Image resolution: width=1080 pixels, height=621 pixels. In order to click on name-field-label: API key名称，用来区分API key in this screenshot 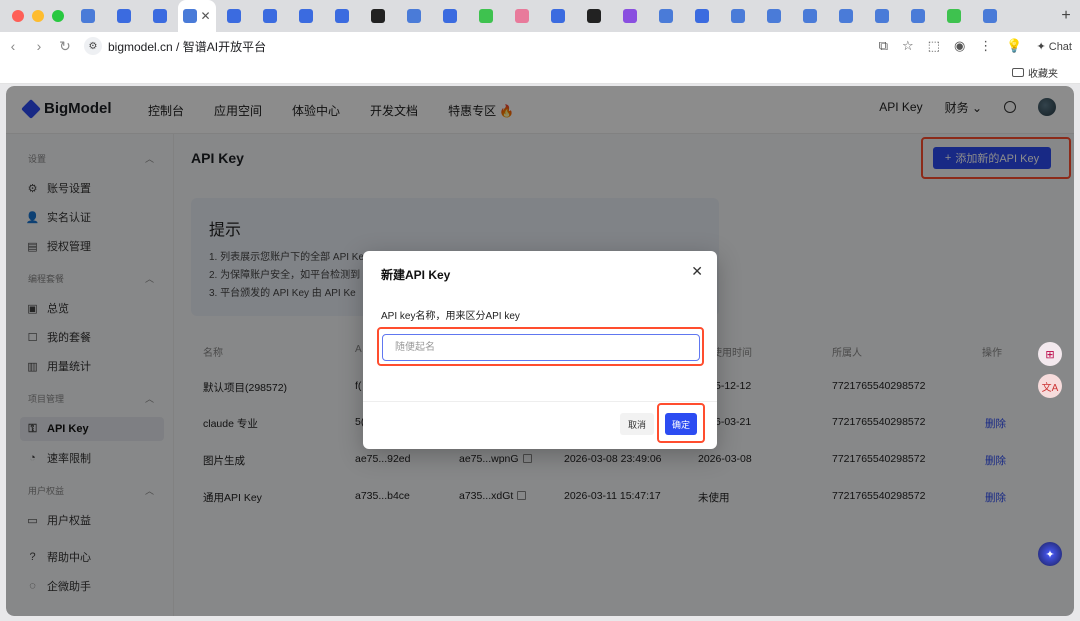, I will do `click(450, 316)`.